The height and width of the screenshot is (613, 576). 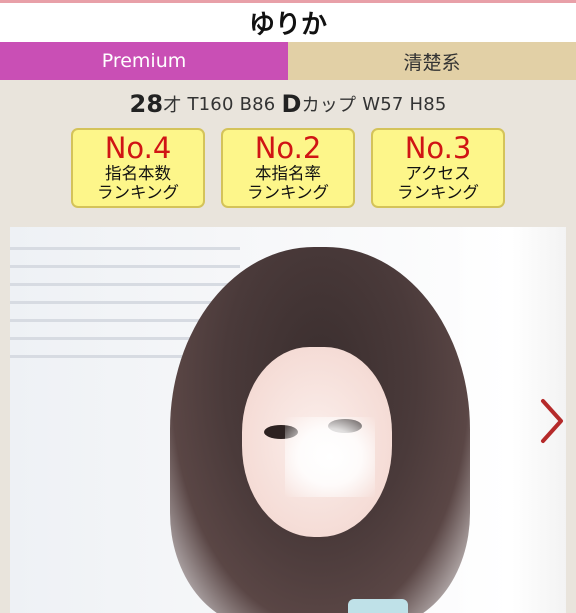 What do you see at coordinates (288, 21) in the screenshot?
I see `profile-name: ゆりか` at bounding box center [288, 21].